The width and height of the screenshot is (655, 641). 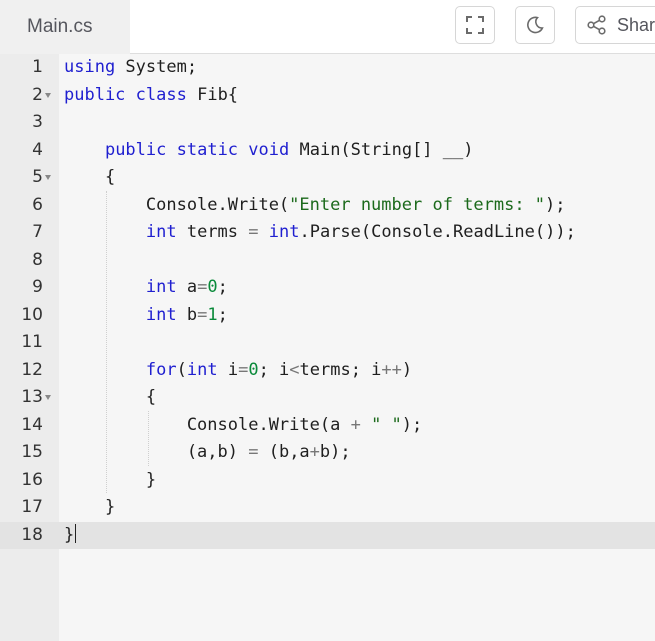 What do you see at coordinates (327, 96) in the screenshot?
I see `code-line: 2 public class Fib{` at bounding box center [327, 96].